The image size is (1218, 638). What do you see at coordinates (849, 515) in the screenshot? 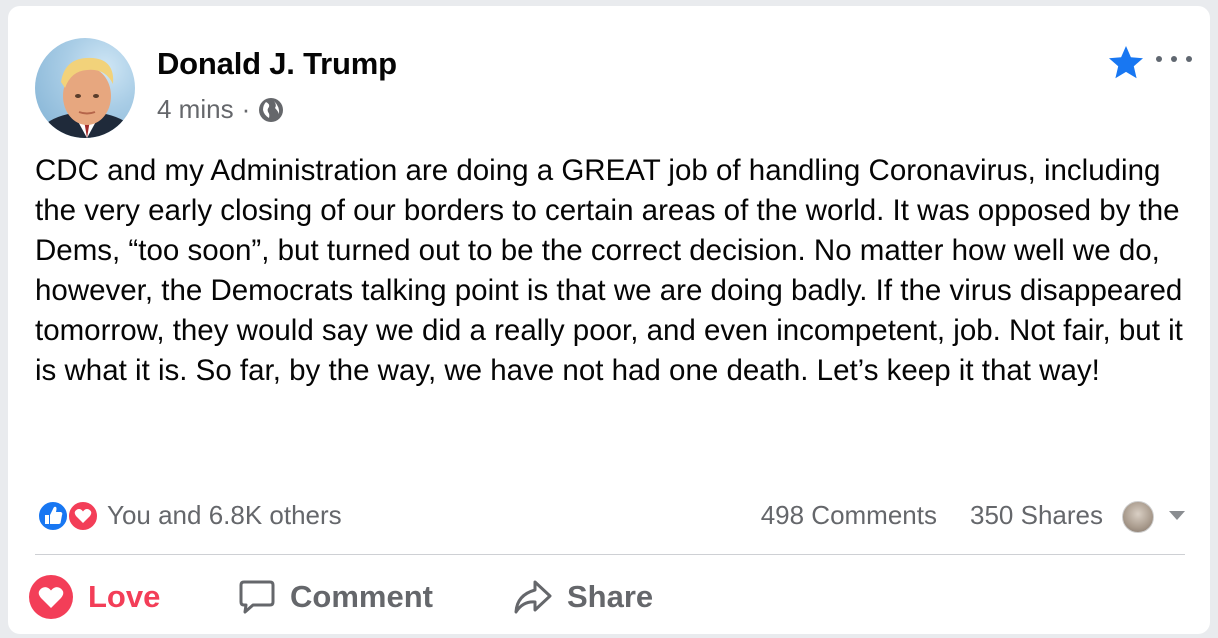
I see `comments-count: 498 Comments` at bounding box center [849, 515].